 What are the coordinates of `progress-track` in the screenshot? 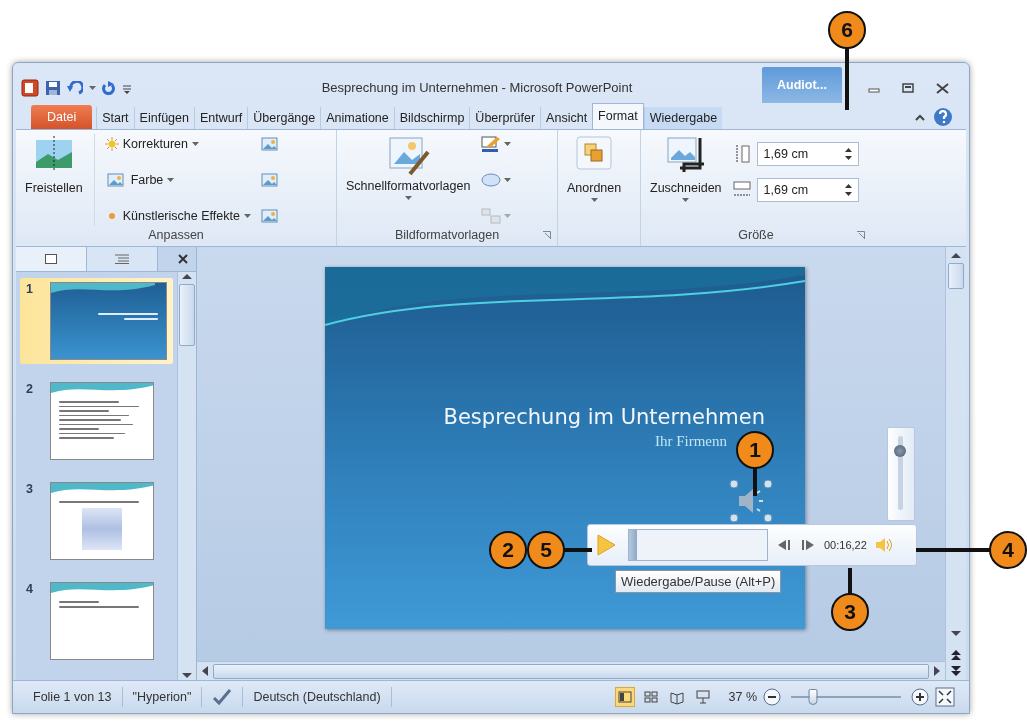 It's located at (698, 545).